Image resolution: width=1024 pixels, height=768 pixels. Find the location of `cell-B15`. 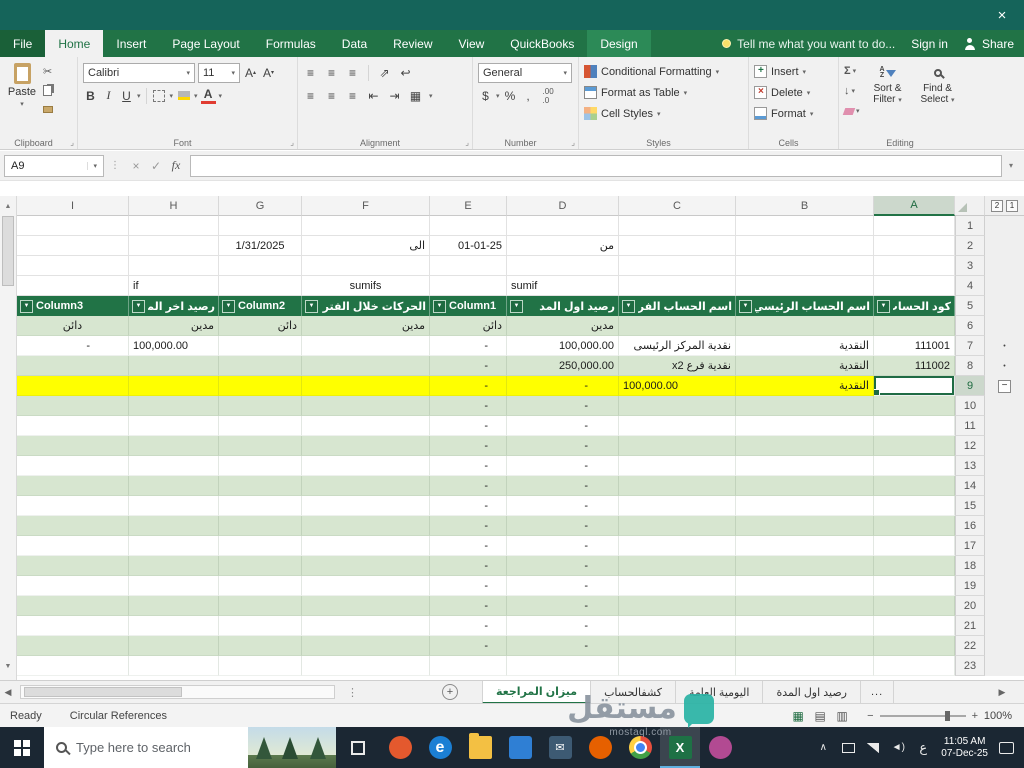

cell-B15 is located at coordinates (805, 506).